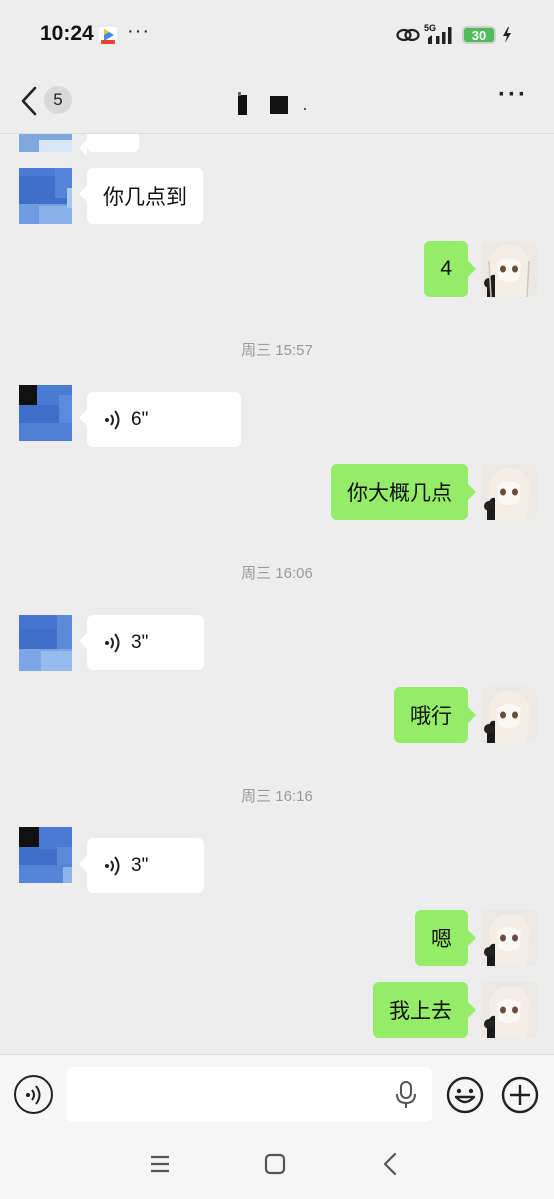  I want to click on message-text: 哦行, so click(431, 716).